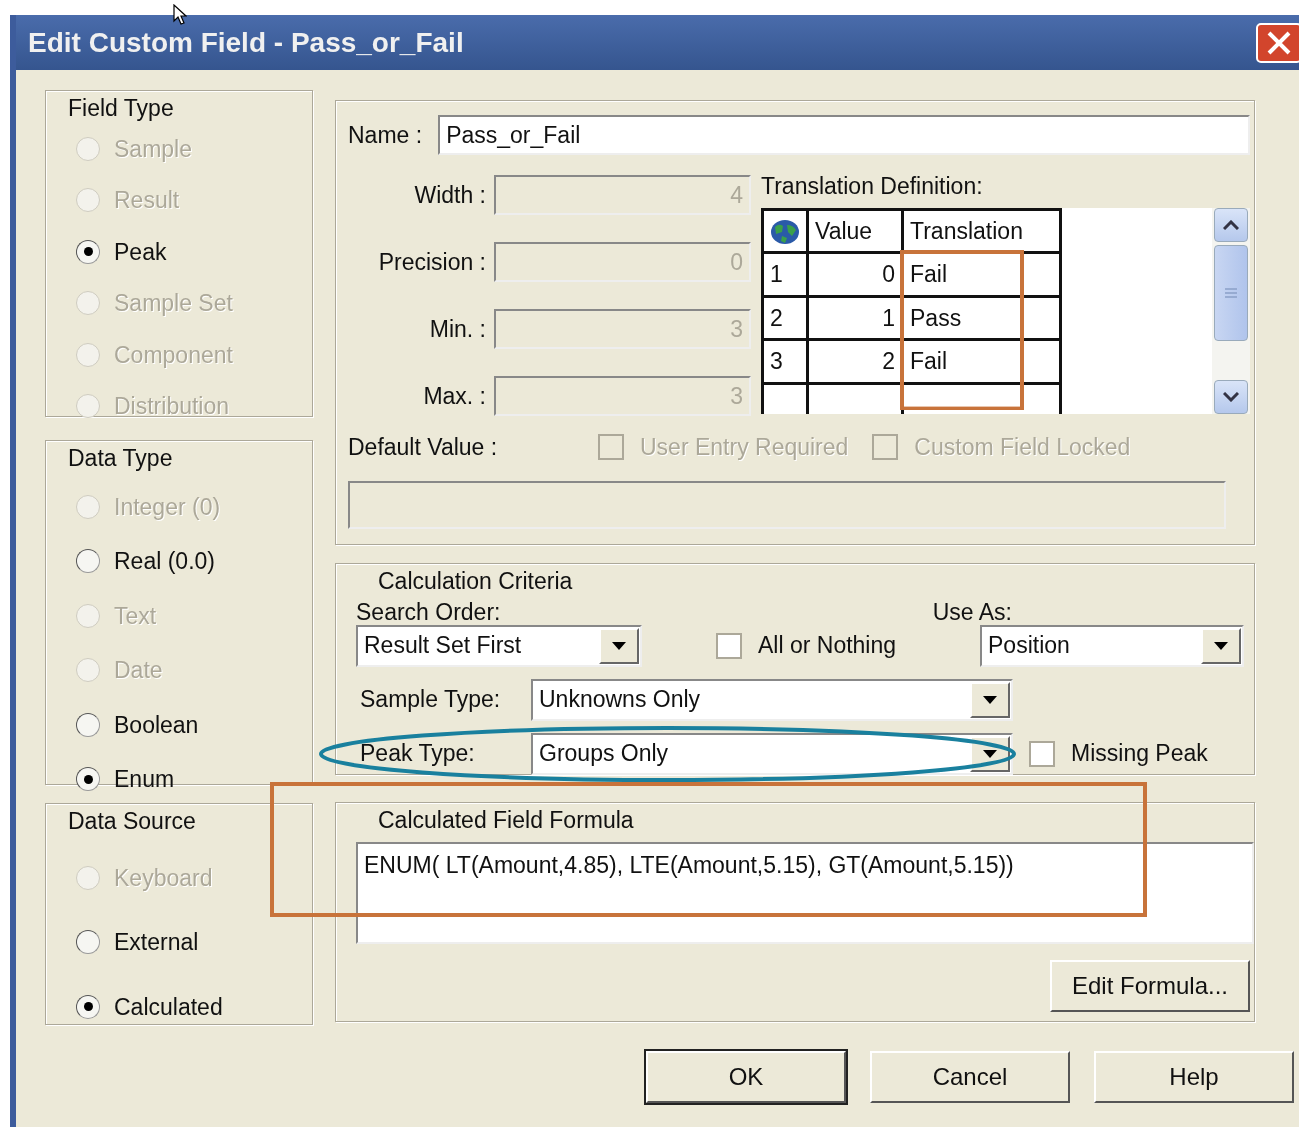 Image resolution: width=1299 pixels, height=1127 pixels. What do you see at coordinates (173, 355) in the screenshot?
I see `radio-label: Component` at bounding box center [173, 355].